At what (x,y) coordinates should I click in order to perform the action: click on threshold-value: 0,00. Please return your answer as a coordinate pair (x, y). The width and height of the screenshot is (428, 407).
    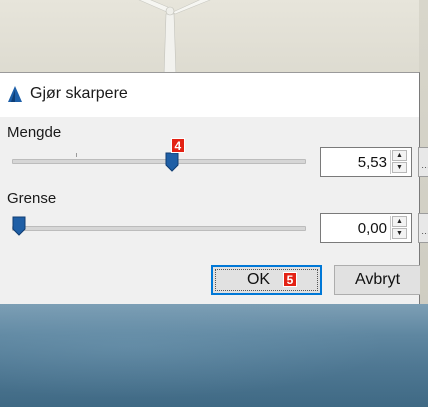
    Looking at the image, I should click on (372, 228).